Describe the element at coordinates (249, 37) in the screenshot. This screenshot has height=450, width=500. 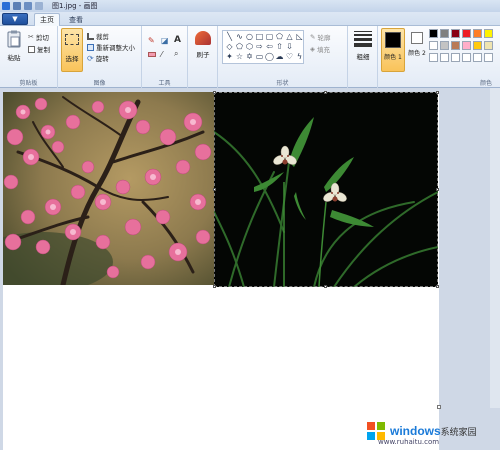
I see `oval-shape-icon: ○` at that location.